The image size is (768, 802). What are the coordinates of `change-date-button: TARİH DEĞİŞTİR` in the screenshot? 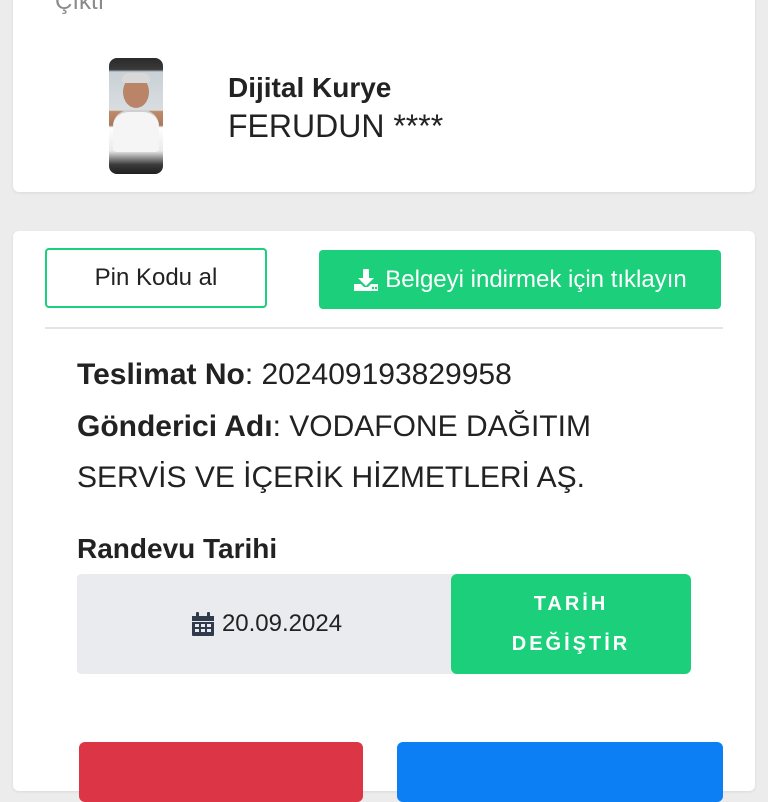 It's located at (571, 624).